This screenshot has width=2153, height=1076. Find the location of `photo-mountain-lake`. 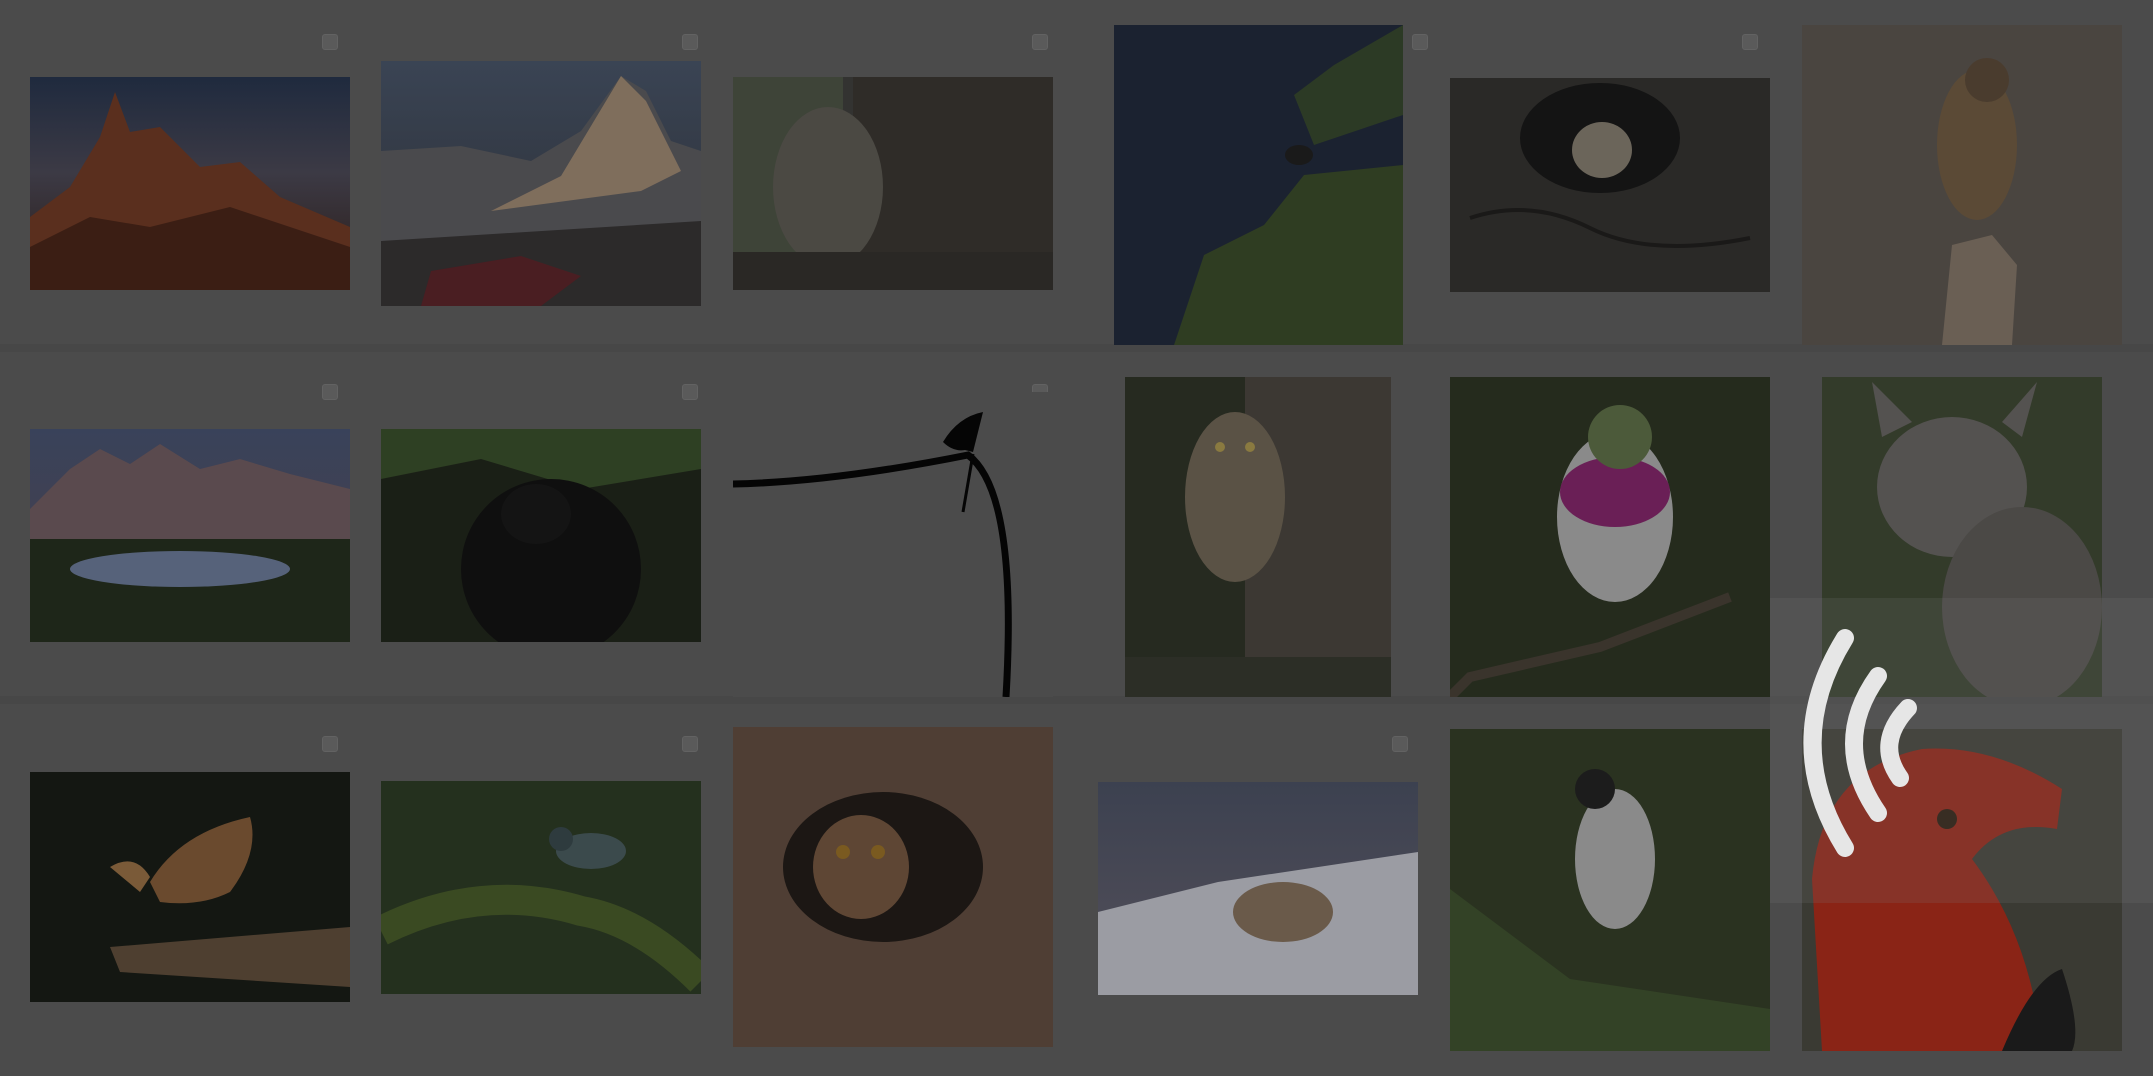

photo-mountain-lake is located at coordinates (190, 535).